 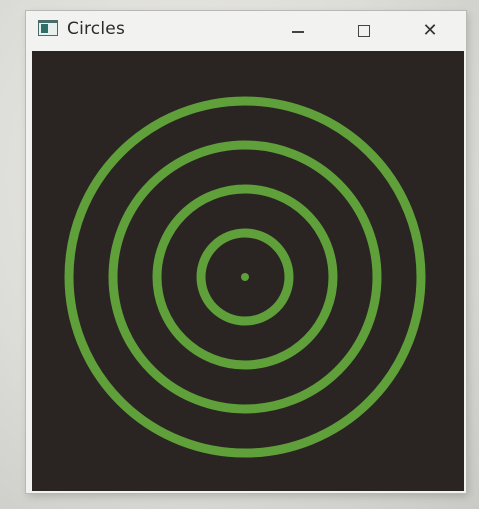 I want to click on close-button: ✕, so click(x=430, y=31).